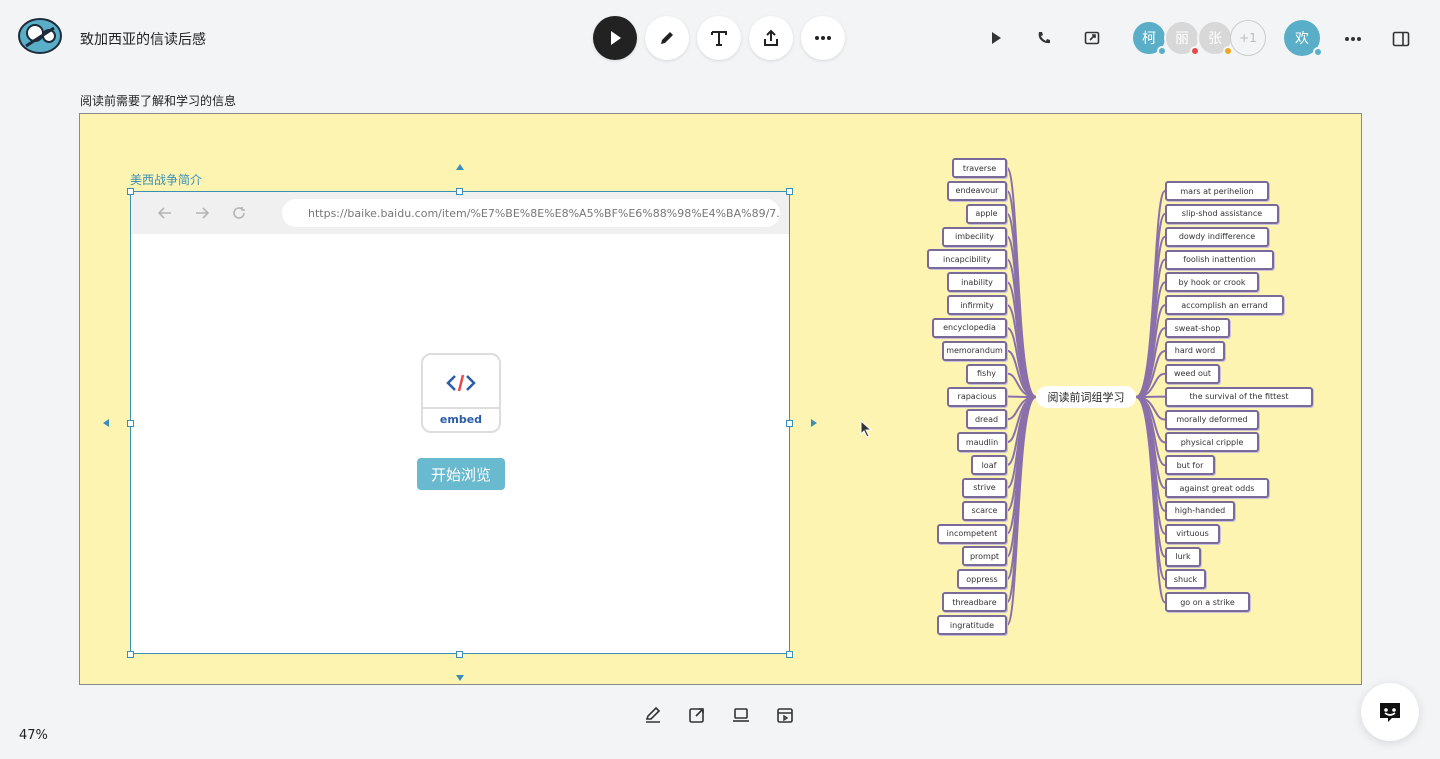 The height and width of the screenshot is (759, 1440). I want to click on mindmap-node: memorandum, so click(974, 350).